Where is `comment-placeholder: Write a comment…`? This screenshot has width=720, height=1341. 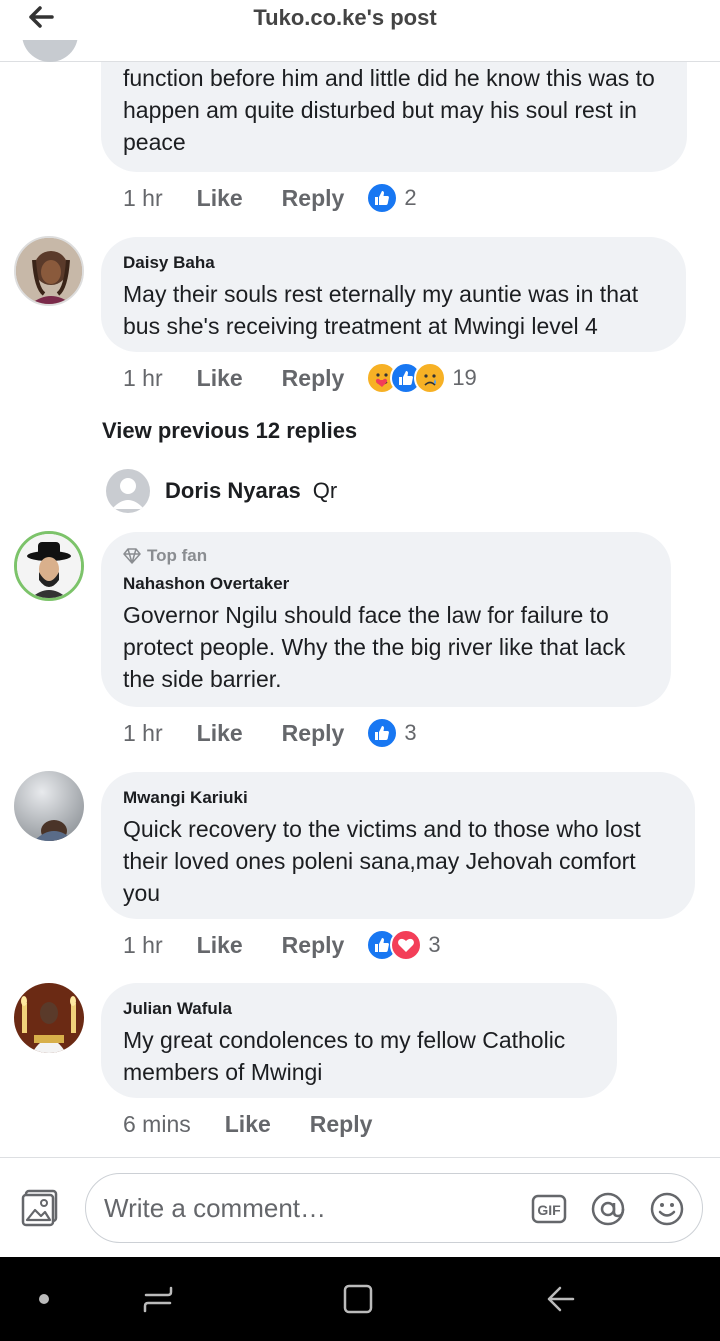
comment-placeholder: Write a comment… is located at coordinates (215, 1208).